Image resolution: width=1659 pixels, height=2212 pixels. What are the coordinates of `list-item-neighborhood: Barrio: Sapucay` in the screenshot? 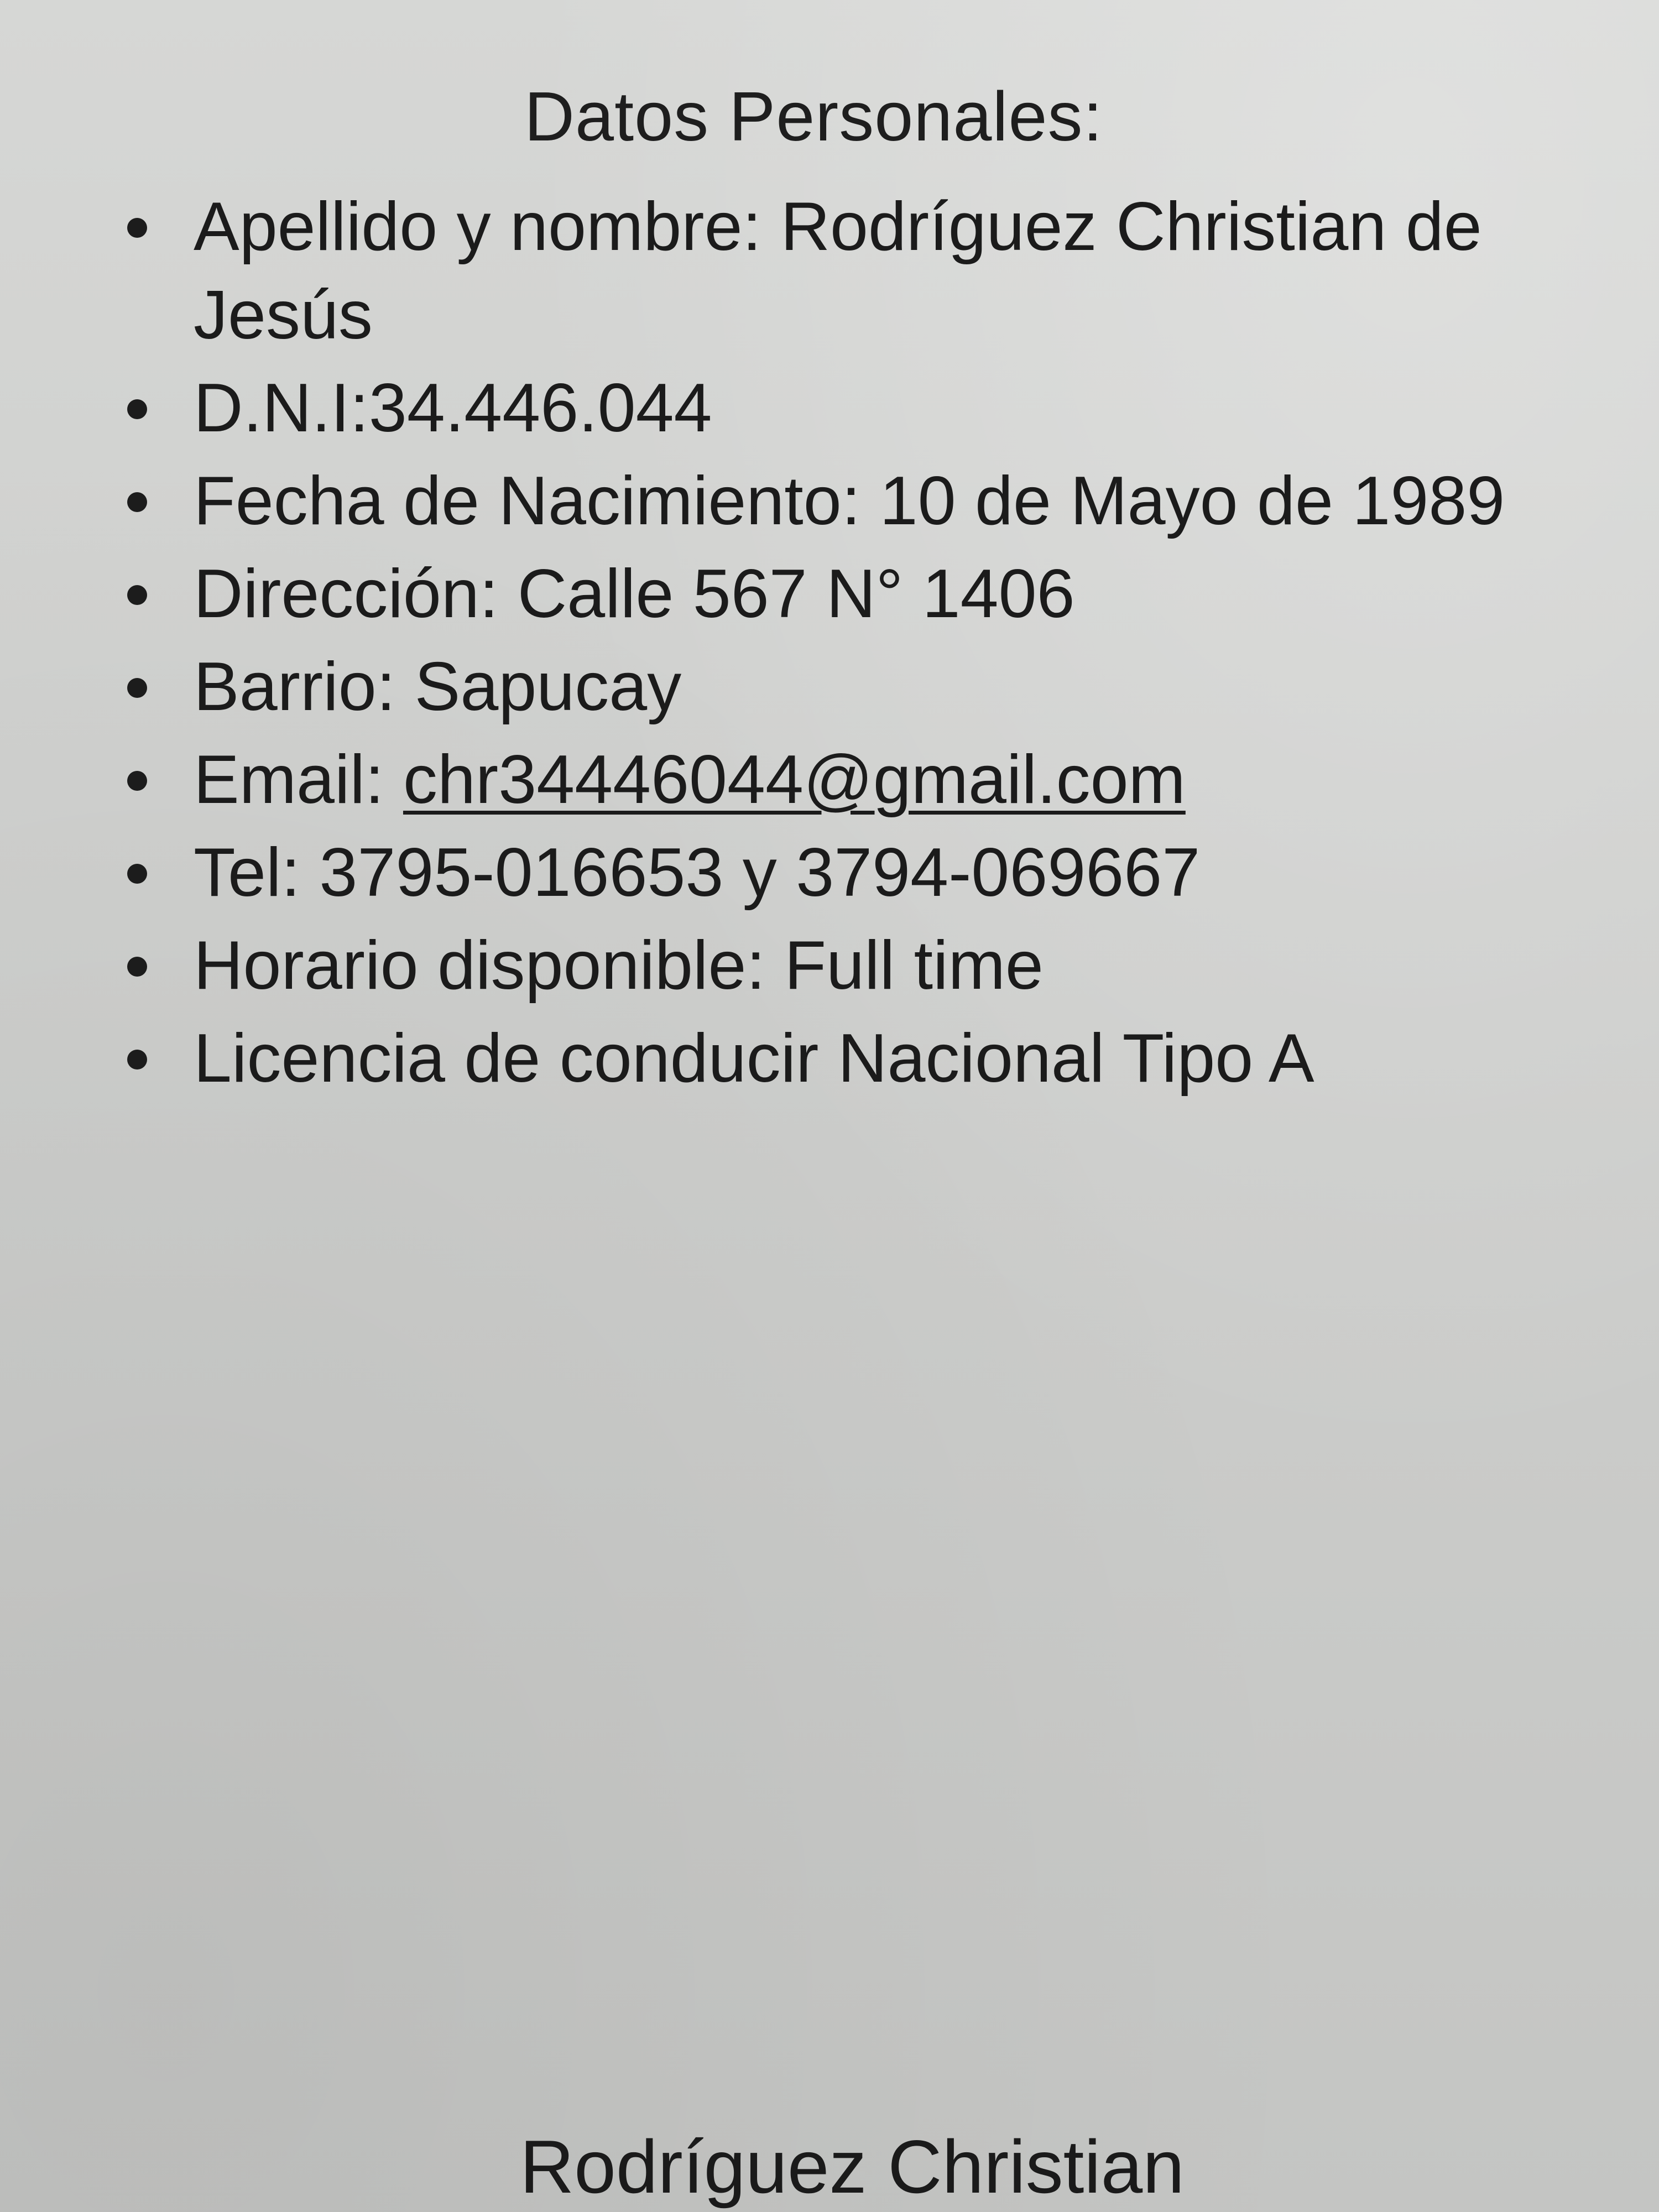 It's located at (871, 687).